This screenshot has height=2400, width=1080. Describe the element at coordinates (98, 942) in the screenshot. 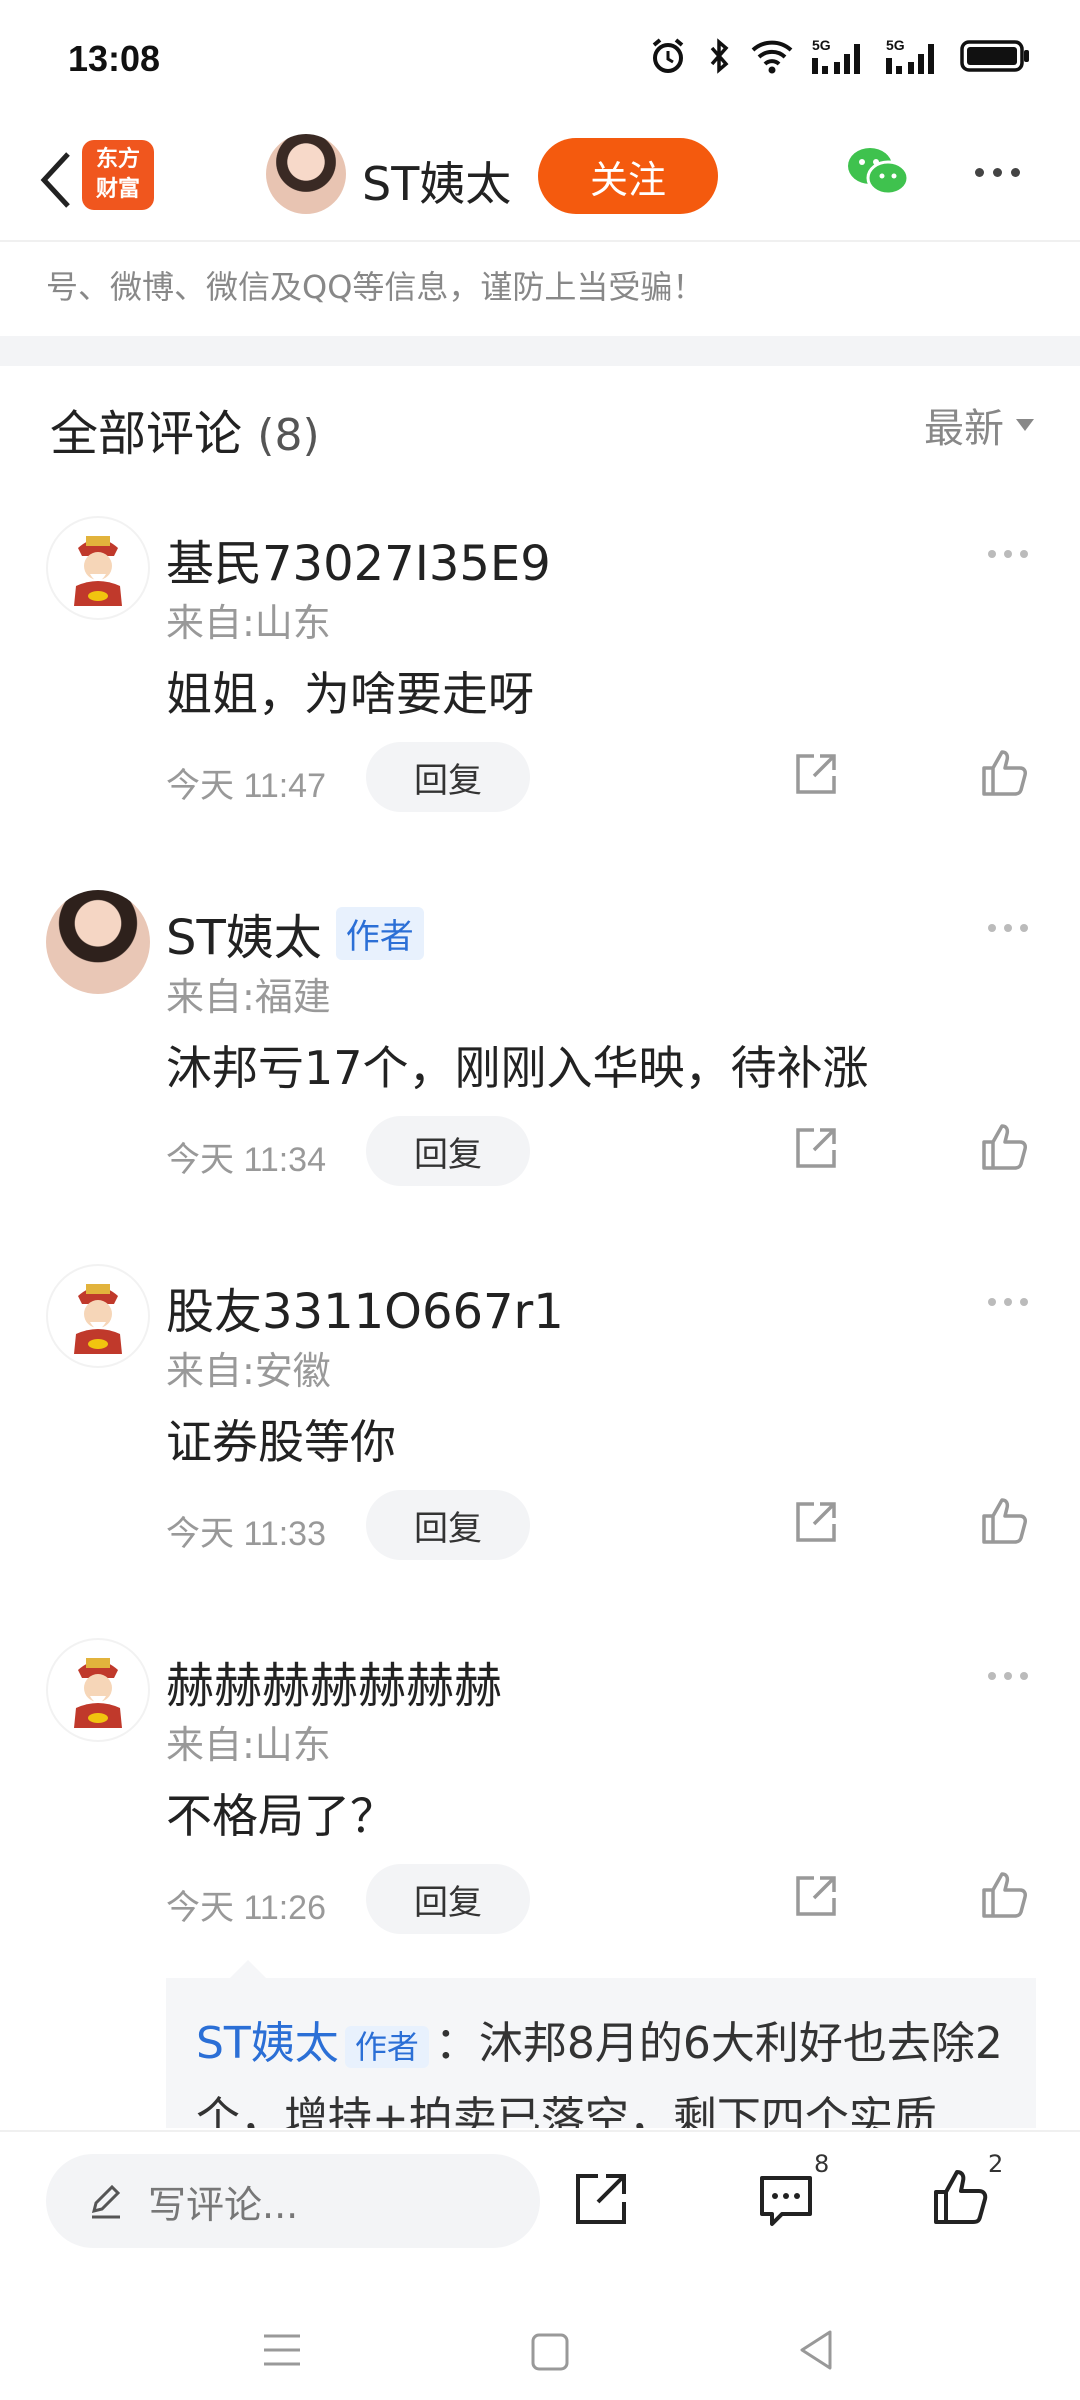

I see `user-photo-avatar` at that location.